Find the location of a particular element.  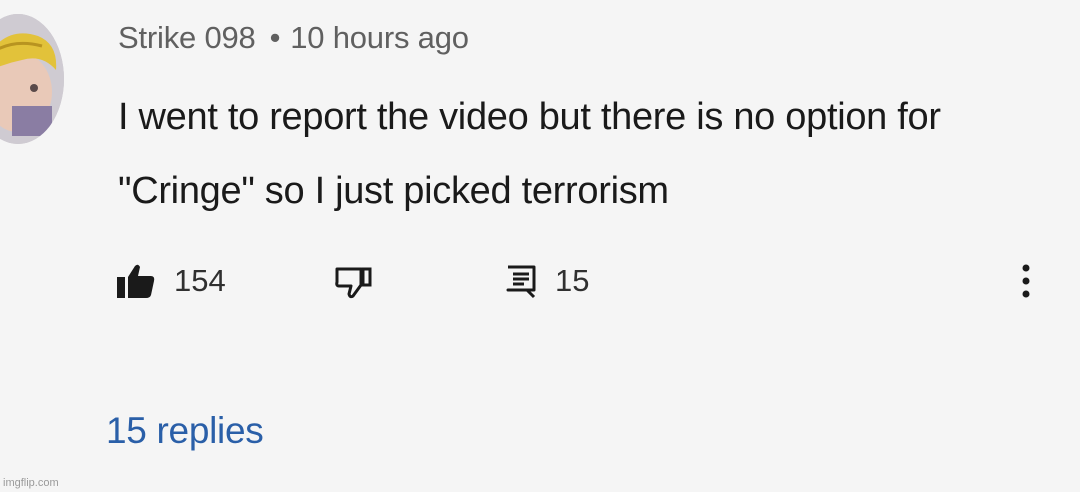

more-options-button is located at coordinates (1026, 281).